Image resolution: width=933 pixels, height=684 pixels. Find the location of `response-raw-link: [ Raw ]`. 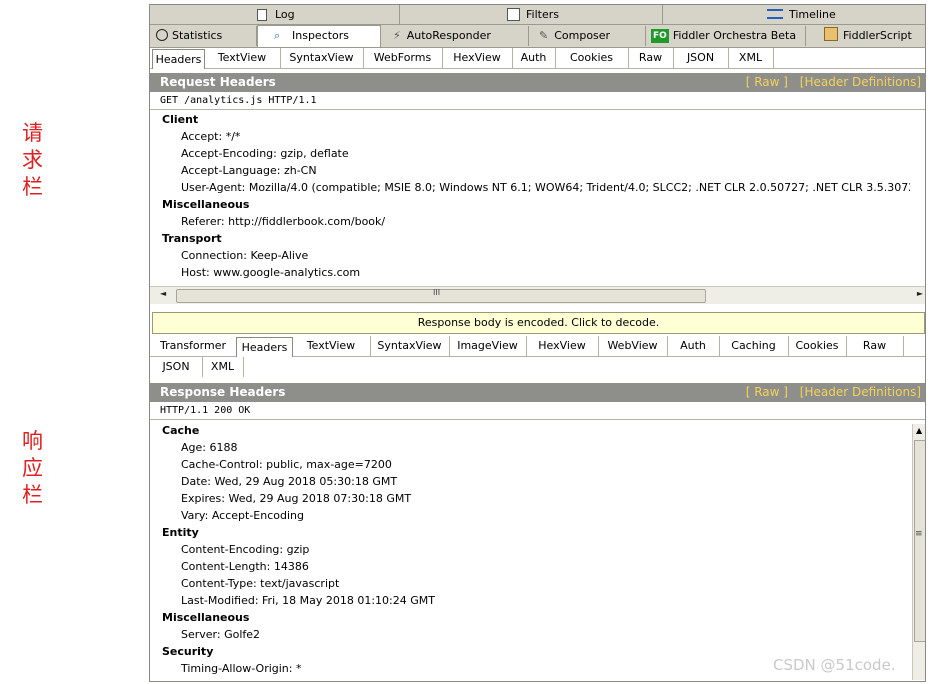

response-raw-link: [ Raw ] is located at coordinates (767, 392).